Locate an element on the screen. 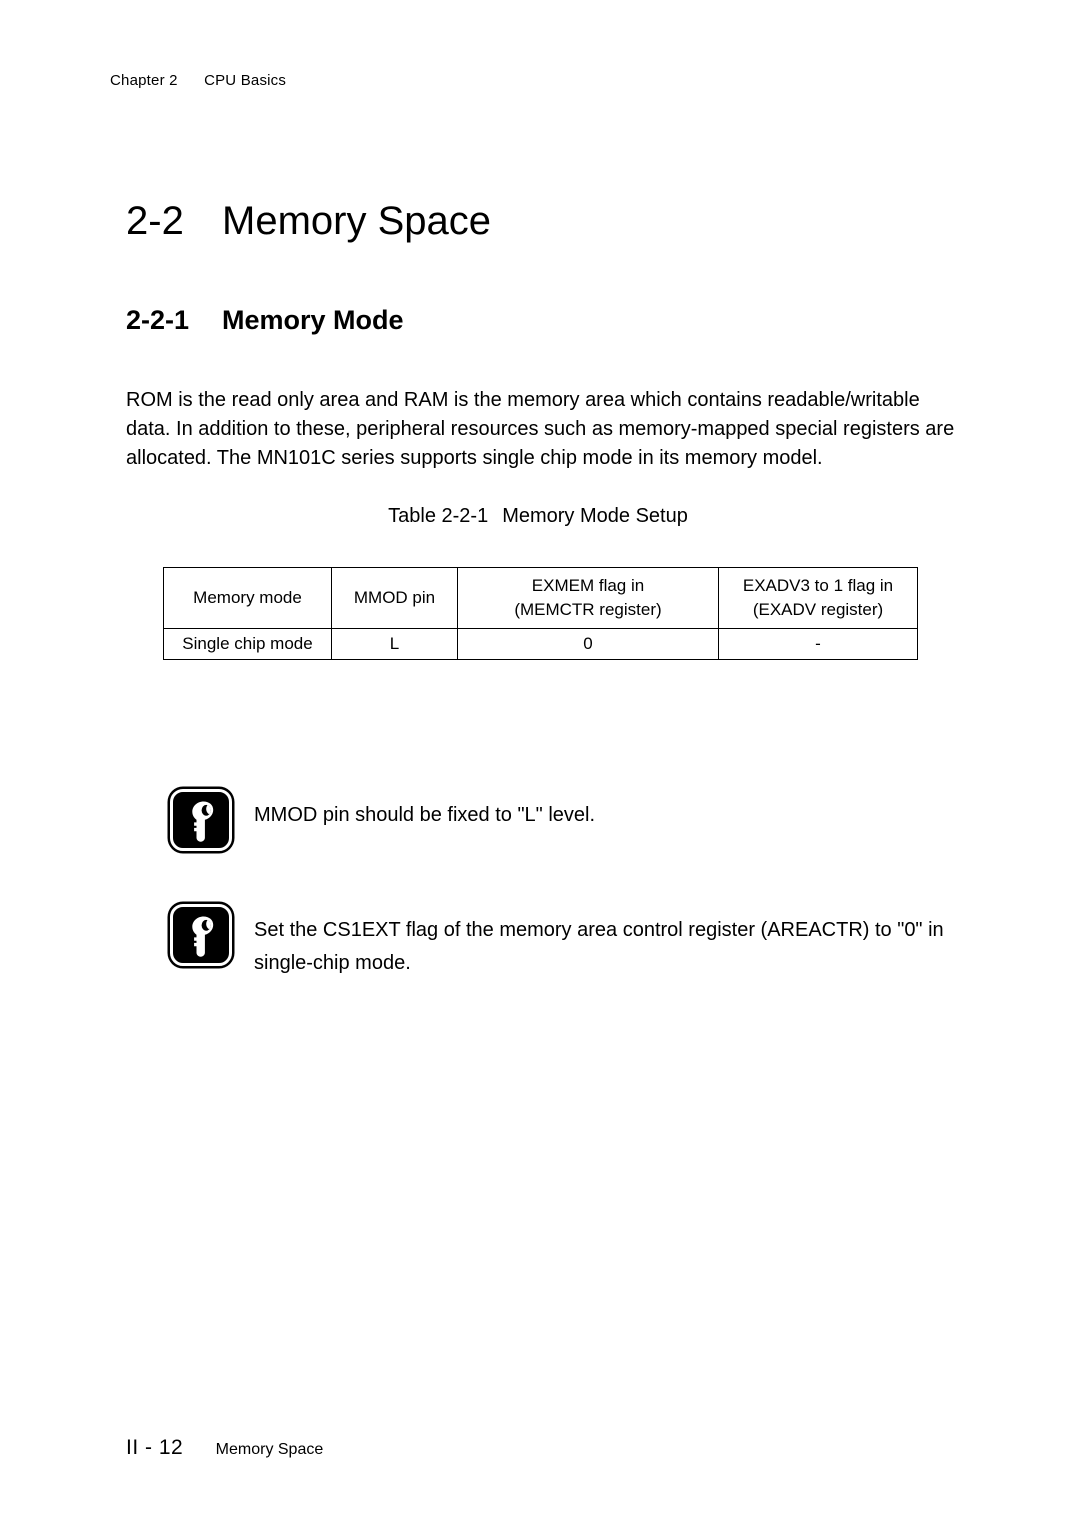 The width and height of the screenshot is (1080, 1528). section-number: 2-2 is located at coordinates (155, 220).